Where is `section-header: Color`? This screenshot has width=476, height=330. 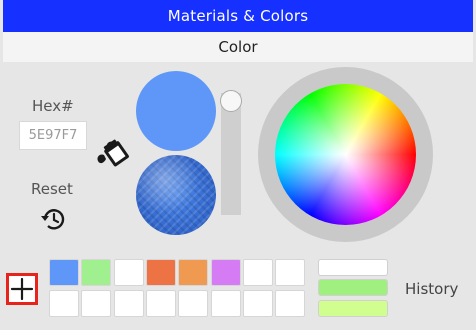 section-header: Color is located at coordinates (238, 47).